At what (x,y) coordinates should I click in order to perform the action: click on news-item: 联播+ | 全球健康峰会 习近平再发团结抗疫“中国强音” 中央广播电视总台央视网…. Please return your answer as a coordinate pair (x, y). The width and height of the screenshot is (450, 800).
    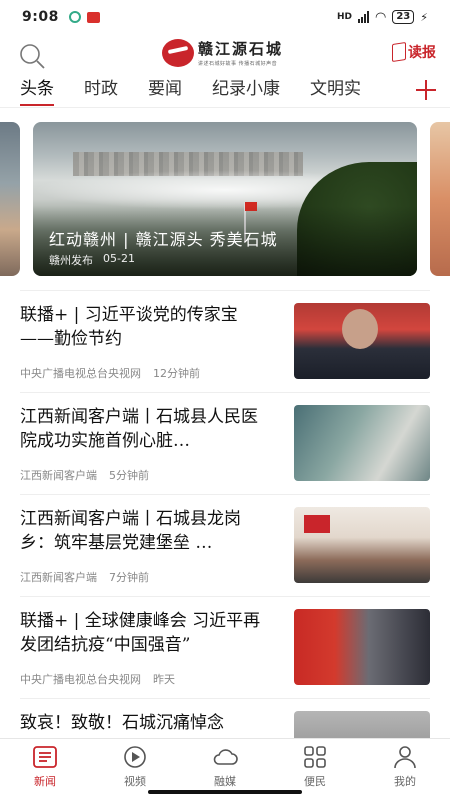
    Looking at the image, I should click on (225, 648).